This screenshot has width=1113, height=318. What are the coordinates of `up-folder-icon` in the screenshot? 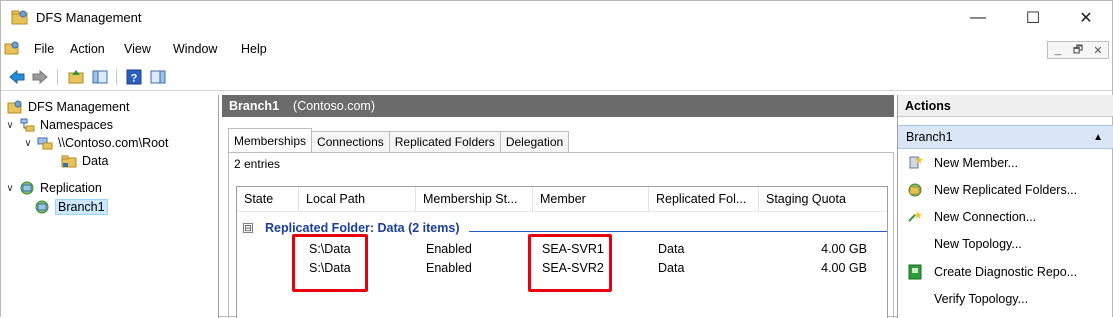 It's located at (76, 77).